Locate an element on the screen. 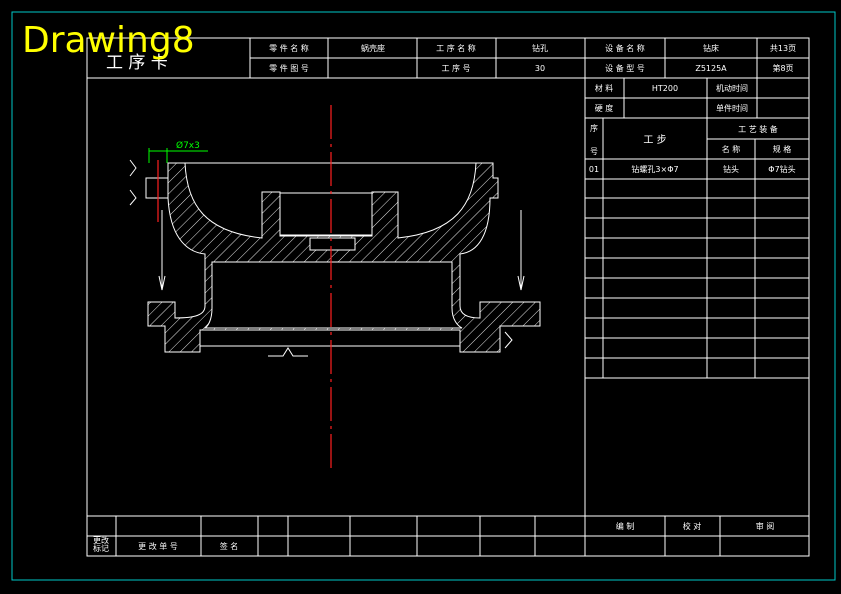  unit-time-label: 单件时间 is located at coordinates (732, 108).